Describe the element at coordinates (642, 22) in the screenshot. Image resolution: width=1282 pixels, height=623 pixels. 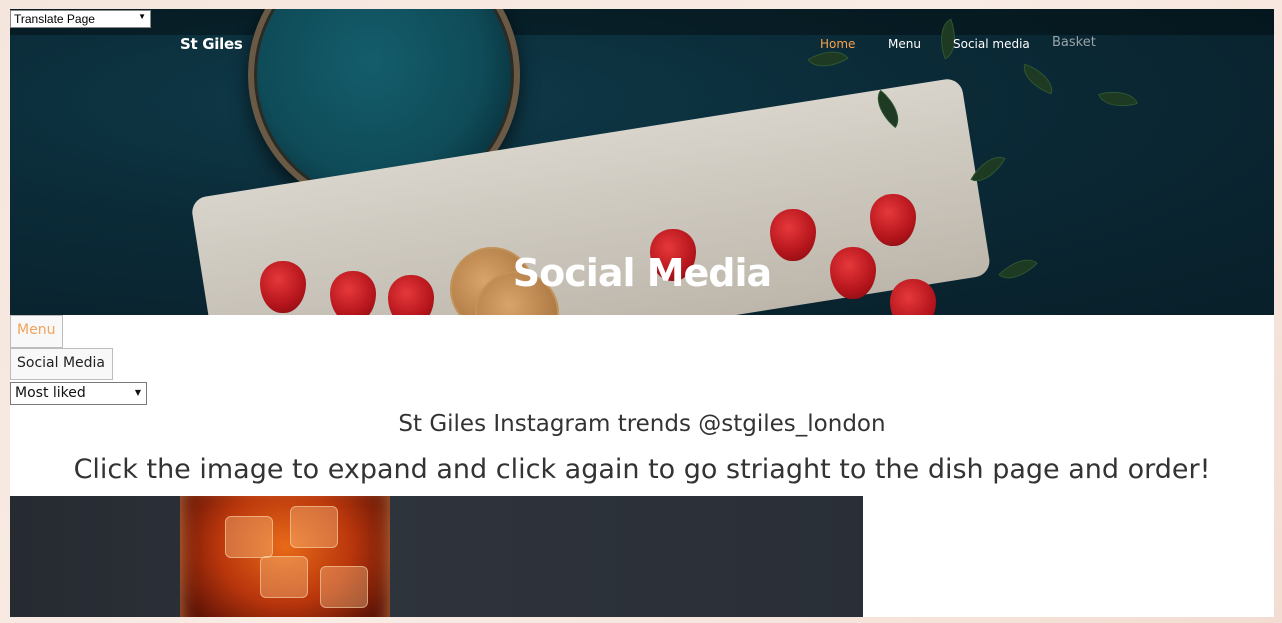
I see `header-band` at that location.